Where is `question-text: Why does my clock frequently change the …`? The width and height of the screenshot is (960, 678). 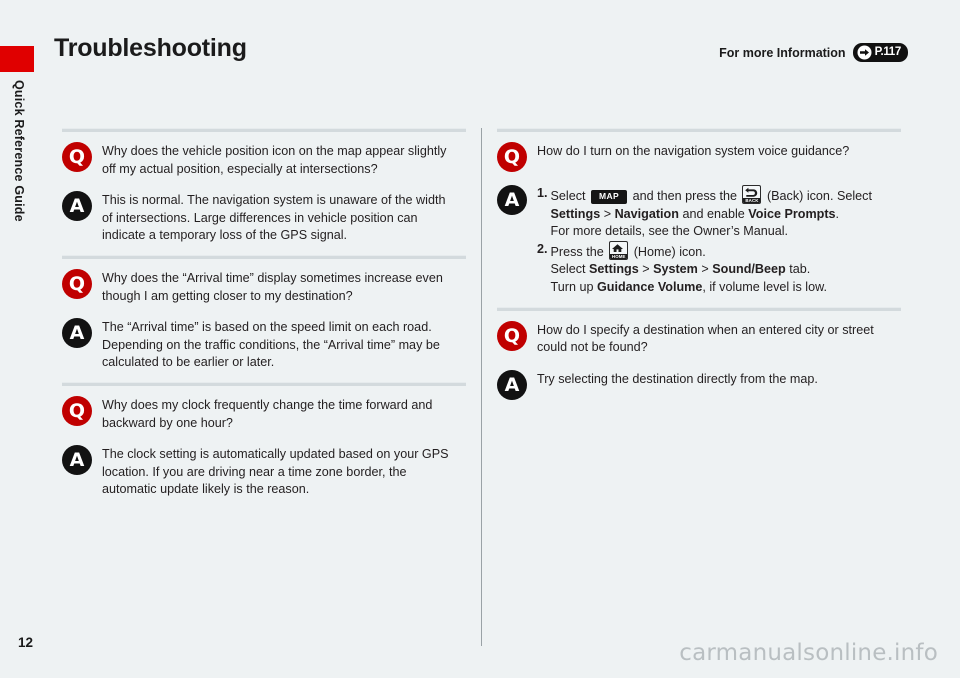 question-text: Why does my clock frequently change the … is located at coordinates (267, 413).